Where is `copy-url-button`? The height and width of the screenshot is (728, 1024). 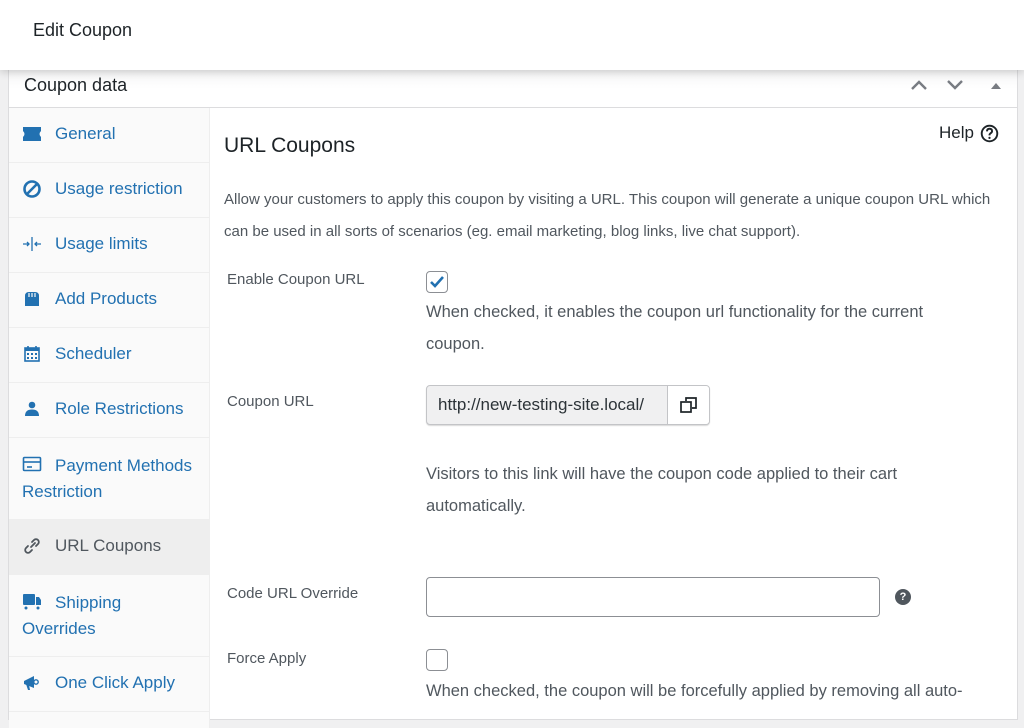 copy-url-button is located at coordinates (688, 405).